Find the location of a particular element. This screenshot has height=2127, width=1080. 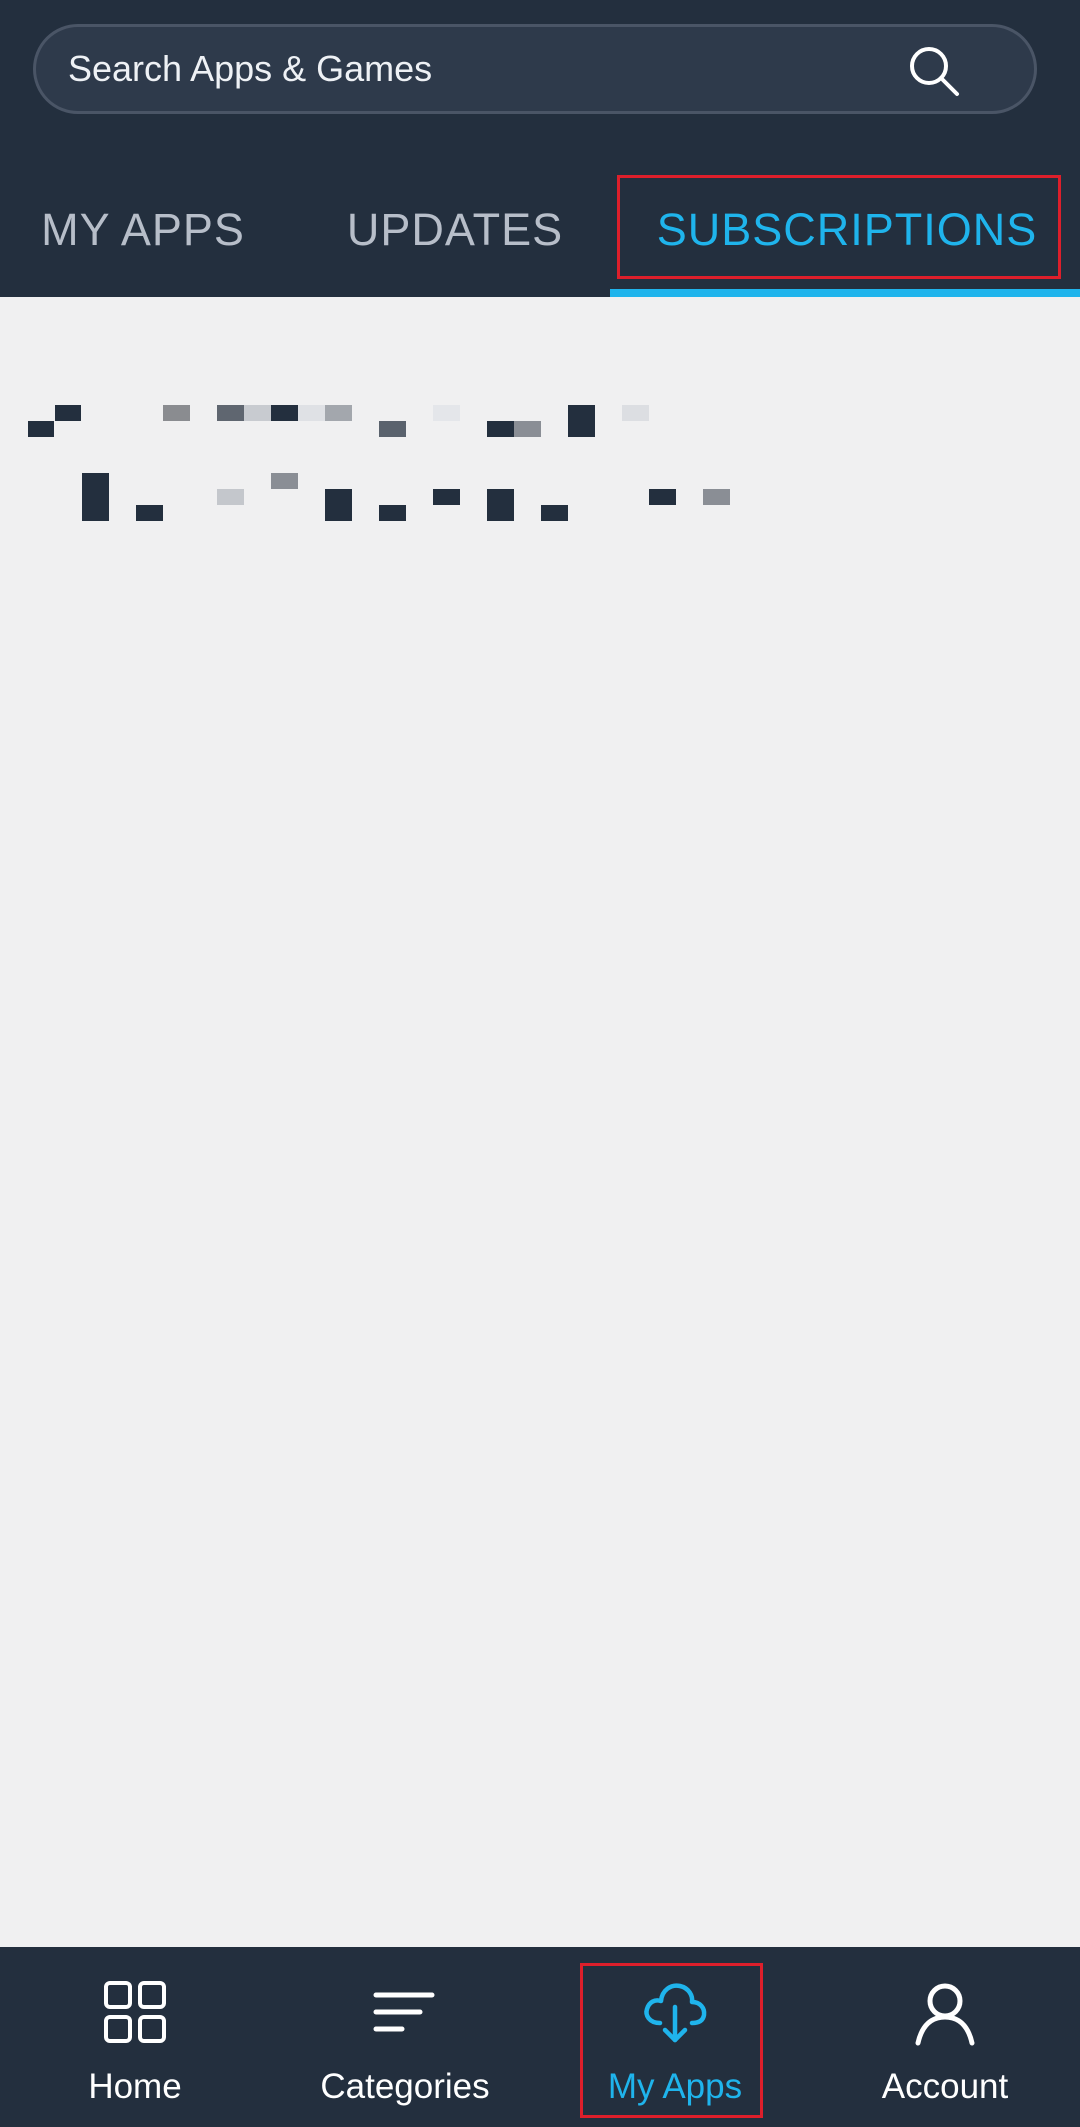

nav-home: Home is located at coordinates (135, 2037).